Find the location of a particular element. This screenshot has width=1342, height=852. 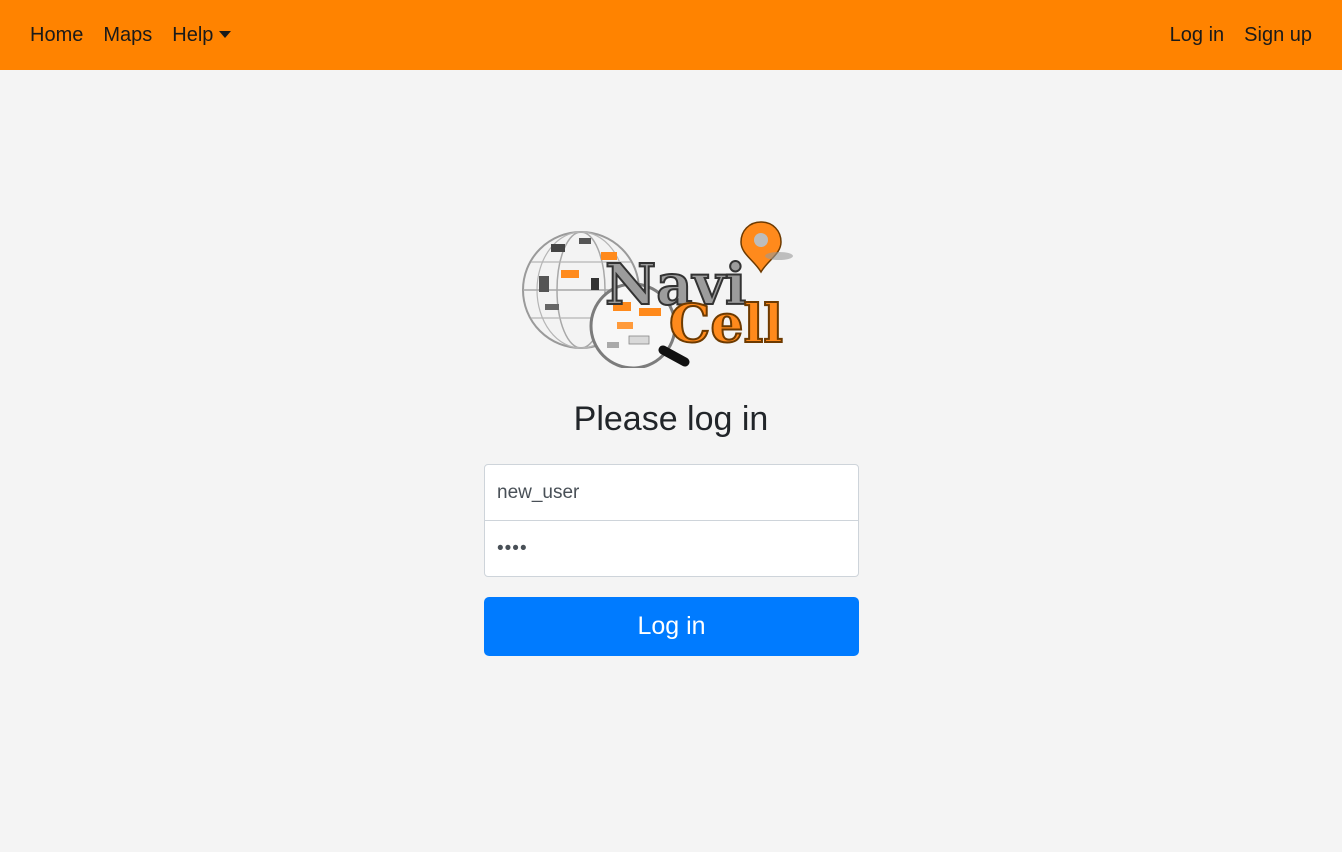

nav-signup-link: Sign up is located at coordinates (1278, 35).